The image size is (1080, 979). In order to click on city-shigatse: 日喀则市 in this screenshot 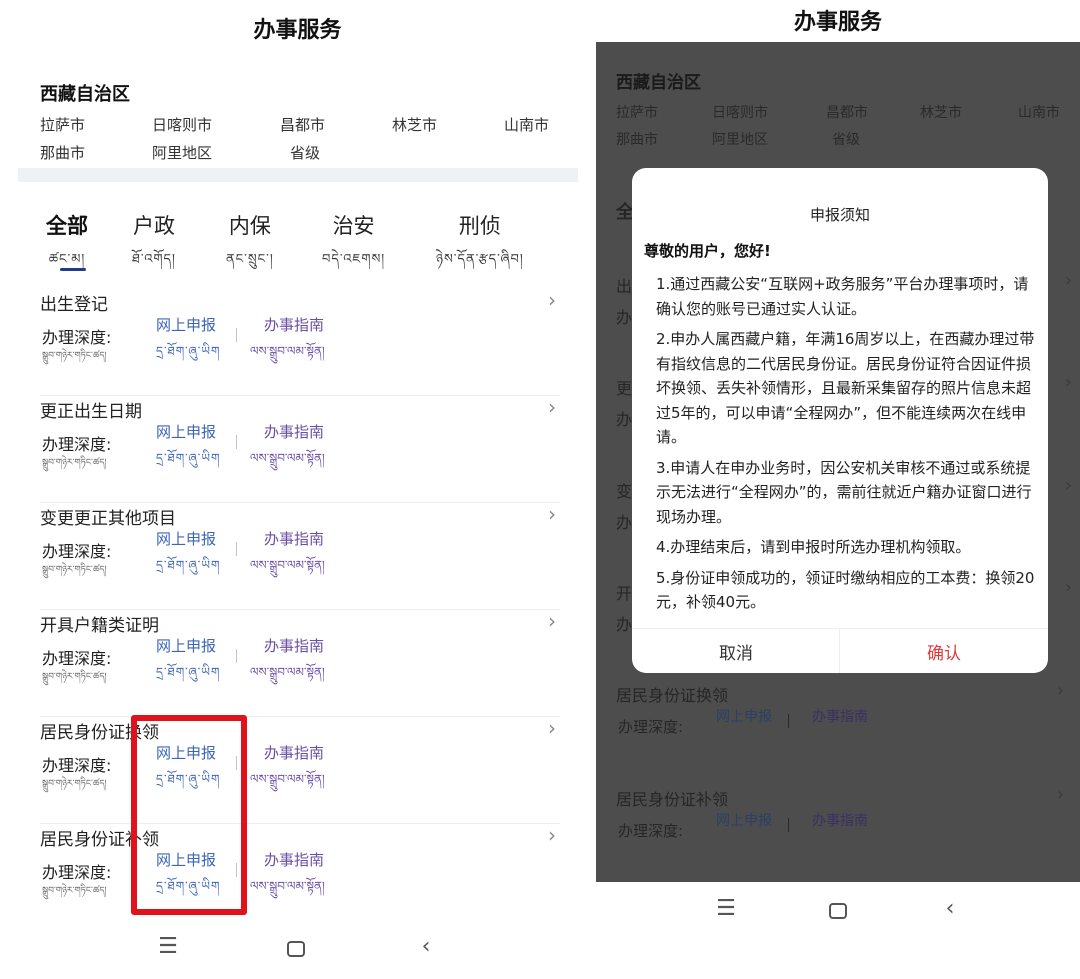, I will do `click(182, 124)`.